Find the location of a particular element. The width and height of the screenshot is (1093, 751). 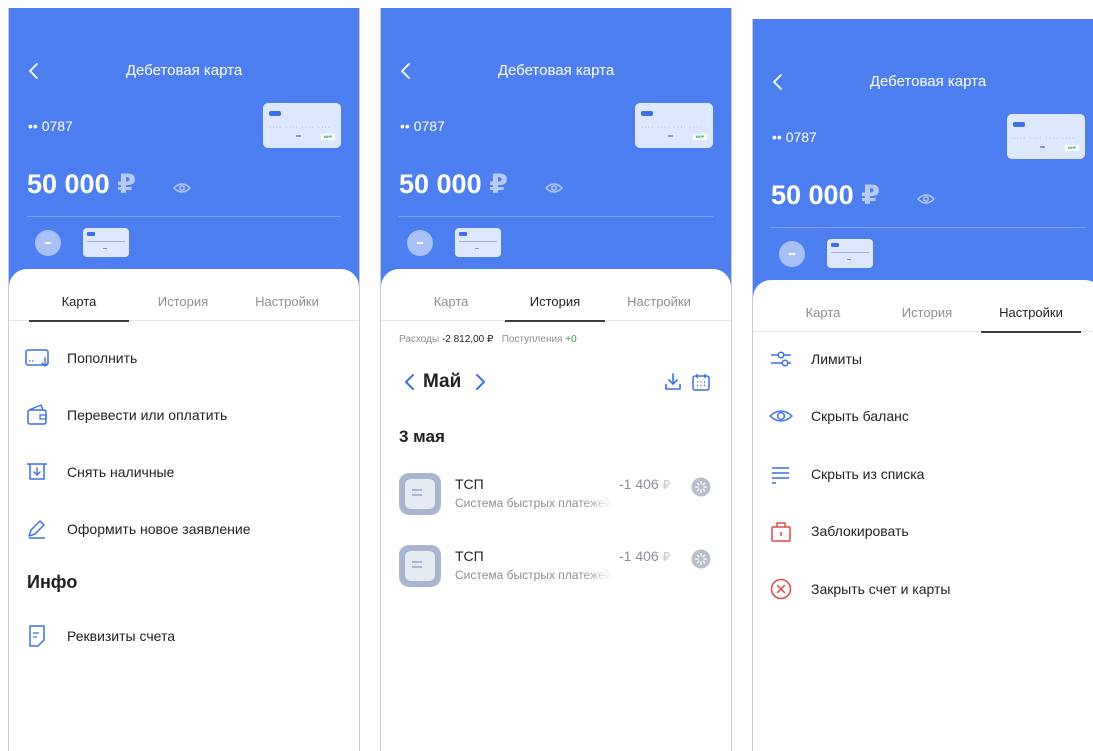

withdraw-icon is located at coordinates (38, 472).